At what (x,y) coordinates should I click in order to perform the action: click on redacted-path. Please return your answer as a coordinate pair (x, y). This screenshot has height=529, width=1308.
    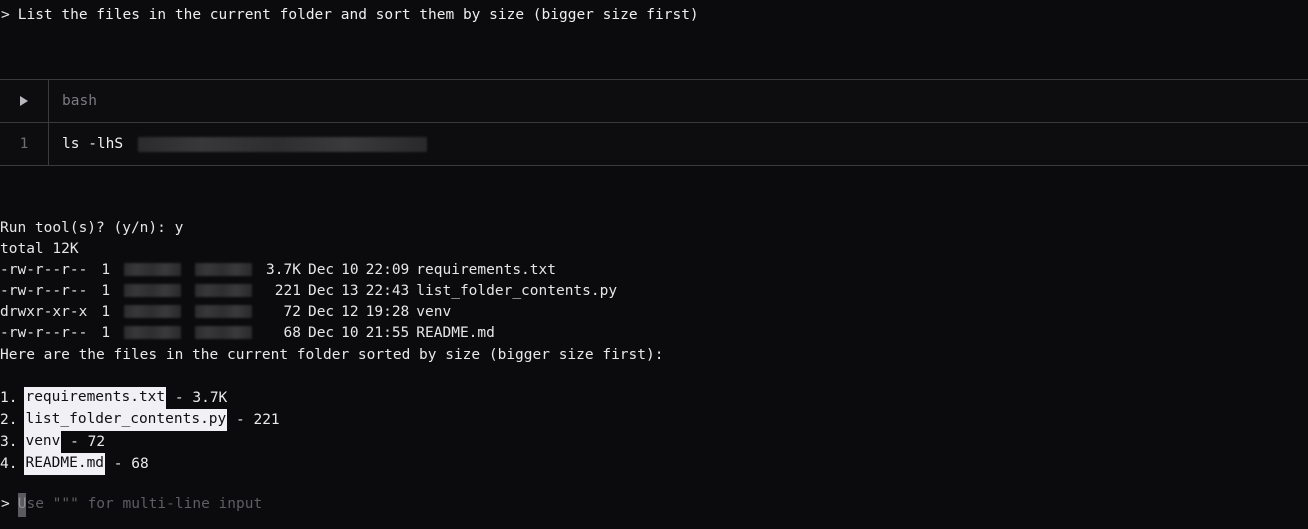
    Looking at the image, I should click on (283, 144).